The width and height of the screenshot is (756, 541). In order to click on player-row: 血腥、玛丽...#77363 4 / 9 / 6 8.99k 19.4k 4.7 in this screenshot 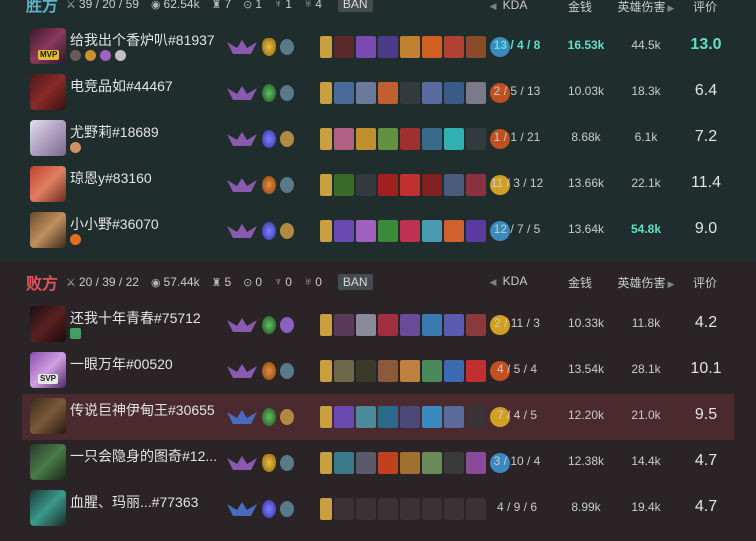, I will do `click(378, 509)`.